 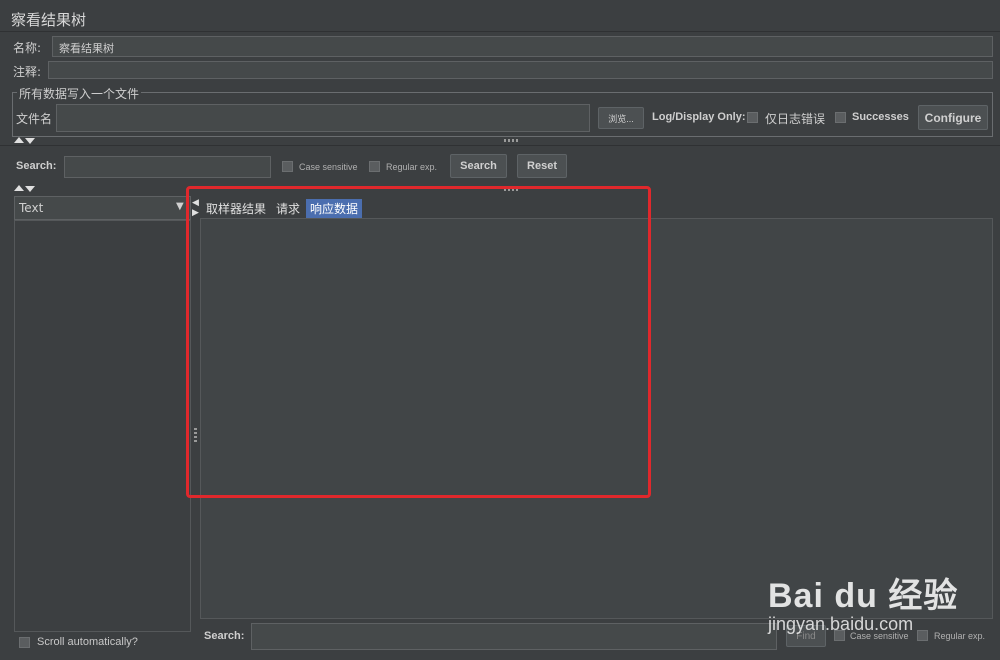 What do you see at coordinates (167, 167) in the screenshot?
I see `search-input` at bounding box center [167, 167].